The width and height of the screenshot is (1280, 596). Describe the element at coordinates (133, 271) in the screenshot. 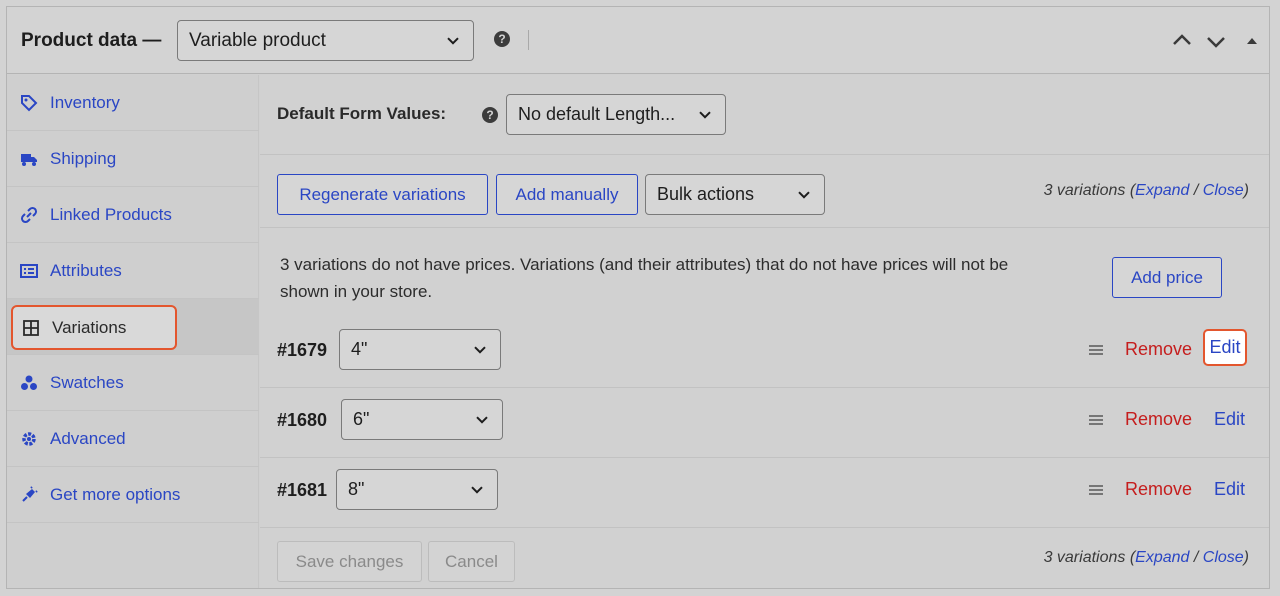

I see `tab-attributes: Attributes` at that location.